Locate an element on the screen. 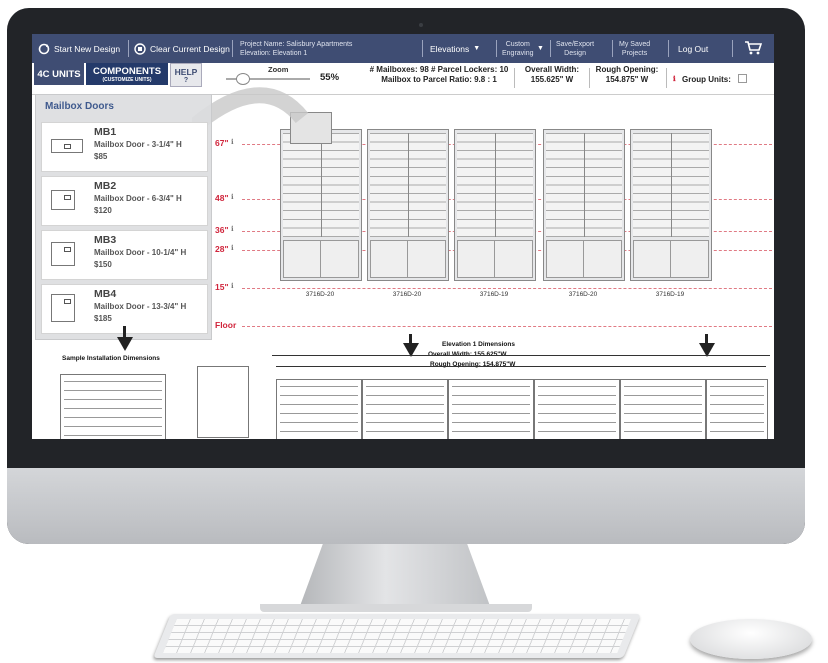 The image size is (828, 663). height-48: 48" is located at coordinates (222, 198).